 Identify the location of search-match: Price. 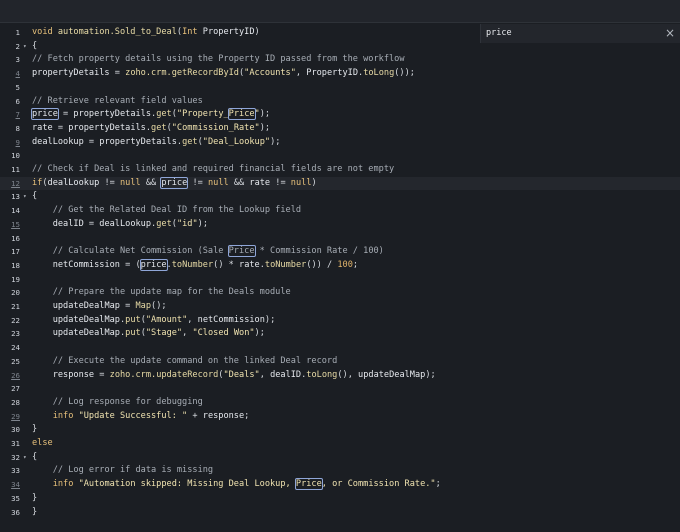
(308, 484).